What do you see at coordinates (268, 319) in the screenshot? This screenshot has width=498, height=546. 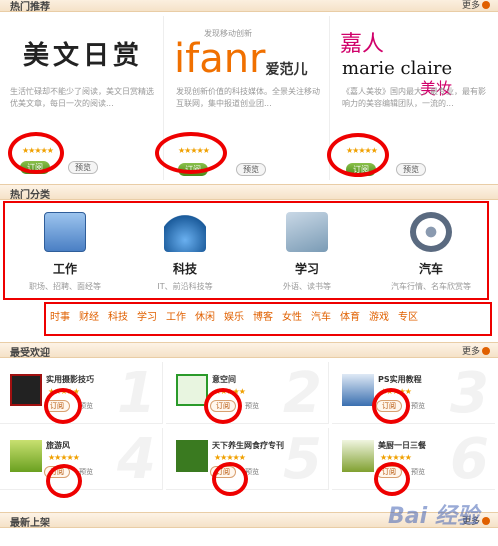 I see `highlight-box` at bounding box center [268, 319].